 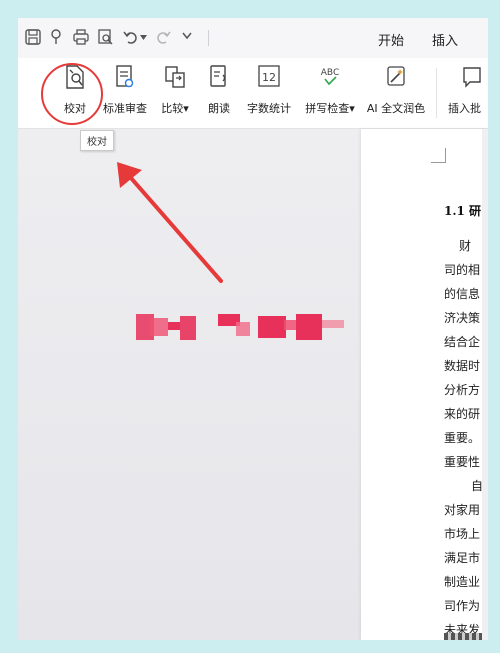 I want to click on pixelated-text, so click(x=463, y=636).